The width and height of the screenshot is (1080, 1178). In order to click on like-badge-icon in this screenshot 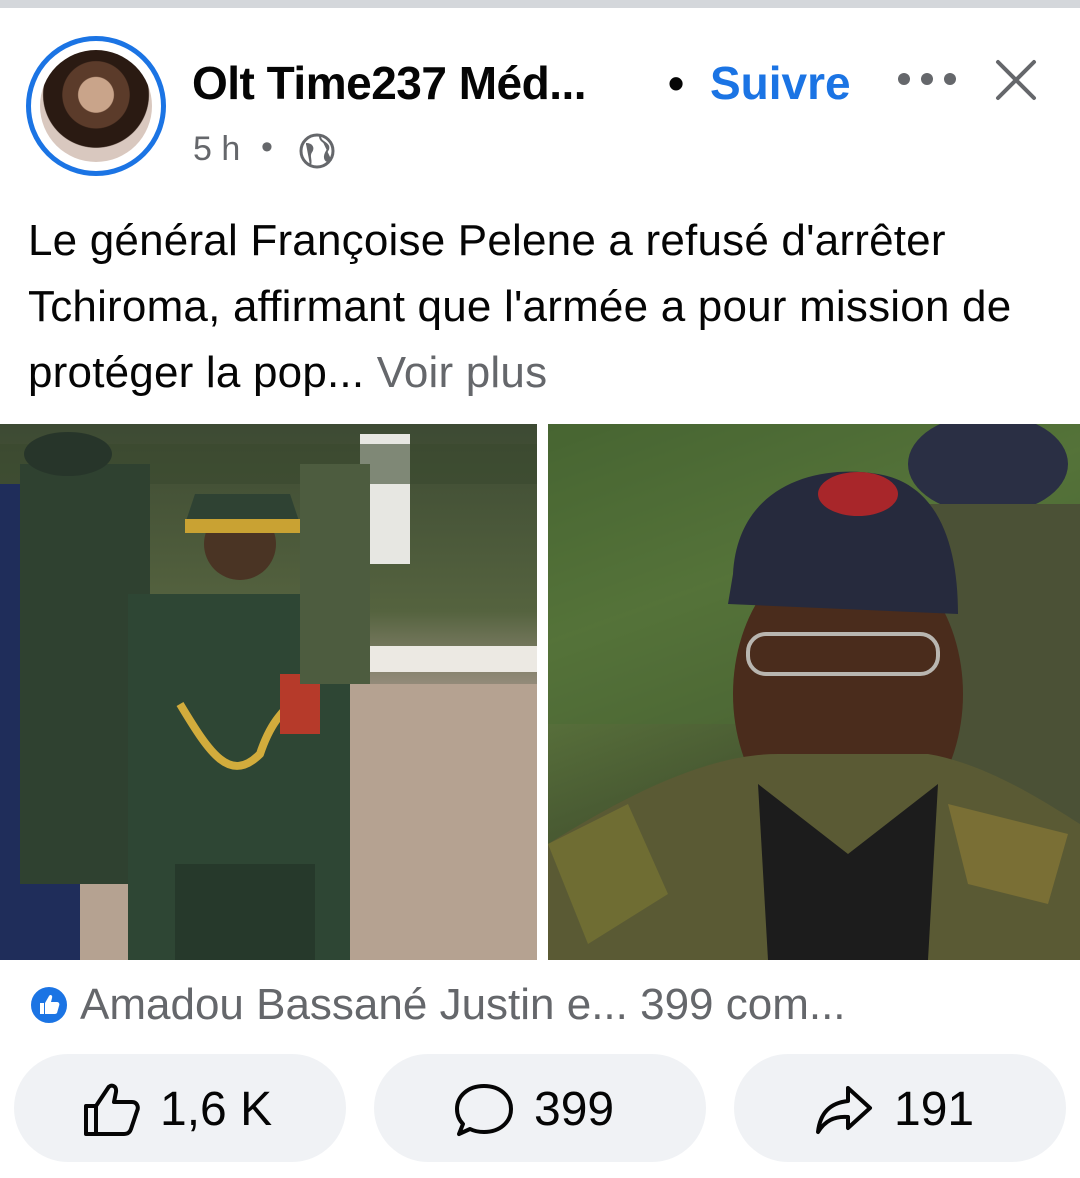, I will do `click(49, 1005)`.